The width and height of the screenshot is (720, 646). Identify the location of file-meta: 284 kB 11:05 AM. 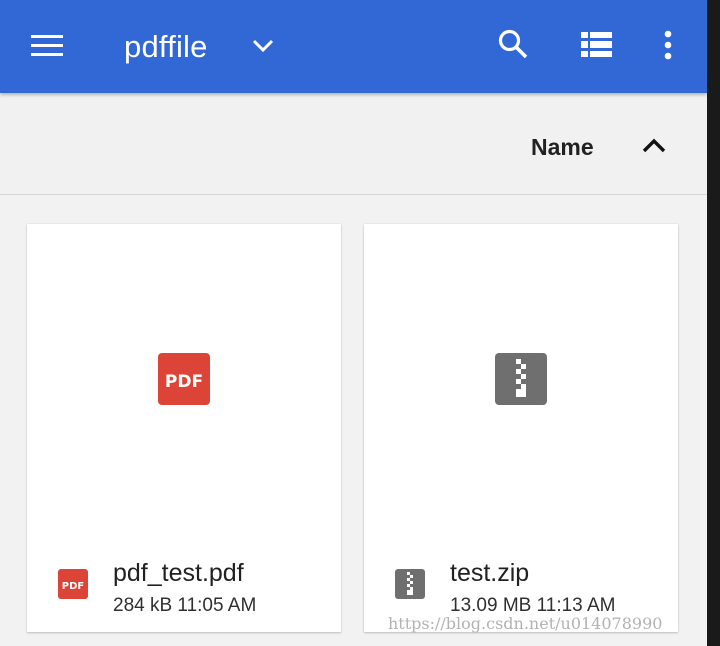
(185, 605).